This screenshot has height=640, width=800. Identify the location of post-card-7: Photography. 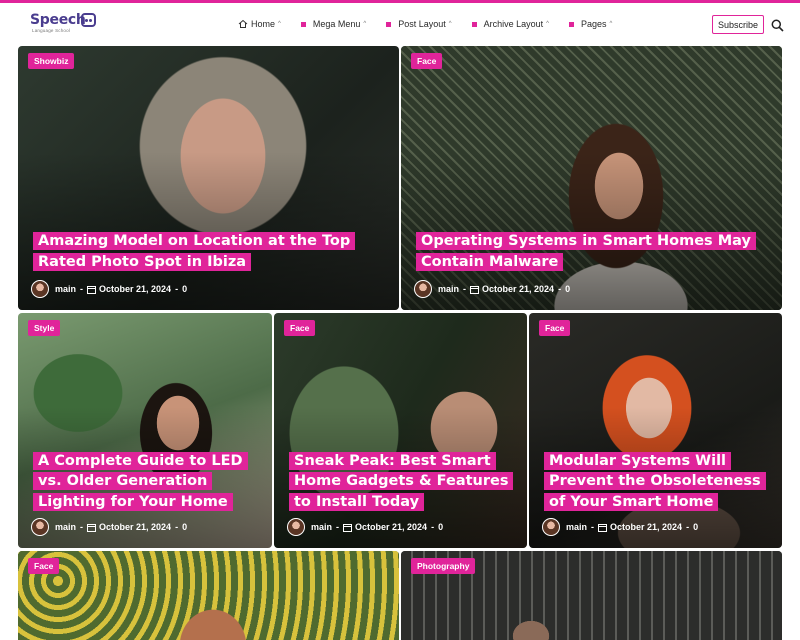
(591, 595).